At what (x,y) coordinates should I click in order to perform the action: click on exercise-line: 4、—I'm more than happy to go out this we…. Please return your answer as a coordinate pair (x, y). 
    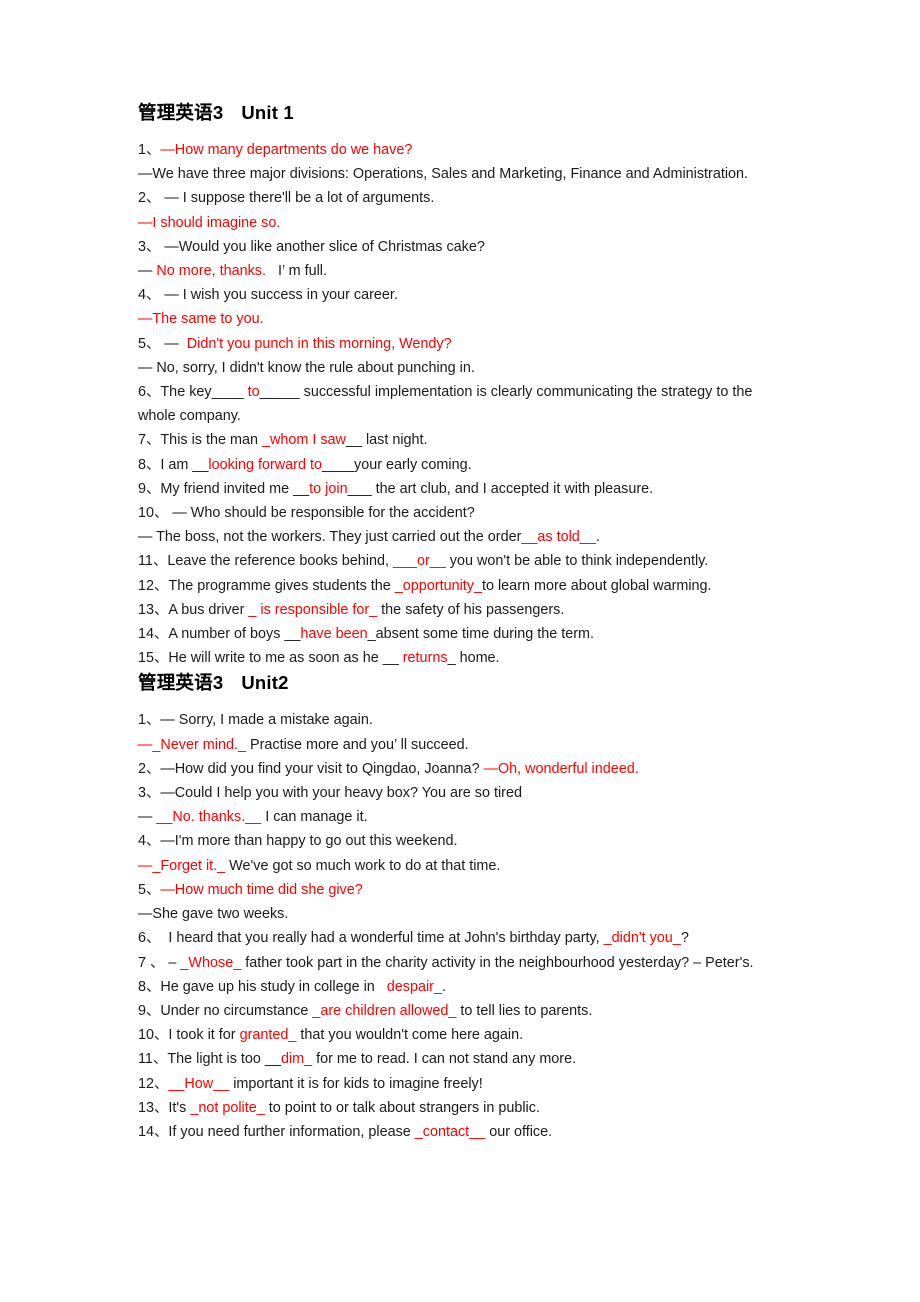
    Looking at the image, I should click on (460, 841).